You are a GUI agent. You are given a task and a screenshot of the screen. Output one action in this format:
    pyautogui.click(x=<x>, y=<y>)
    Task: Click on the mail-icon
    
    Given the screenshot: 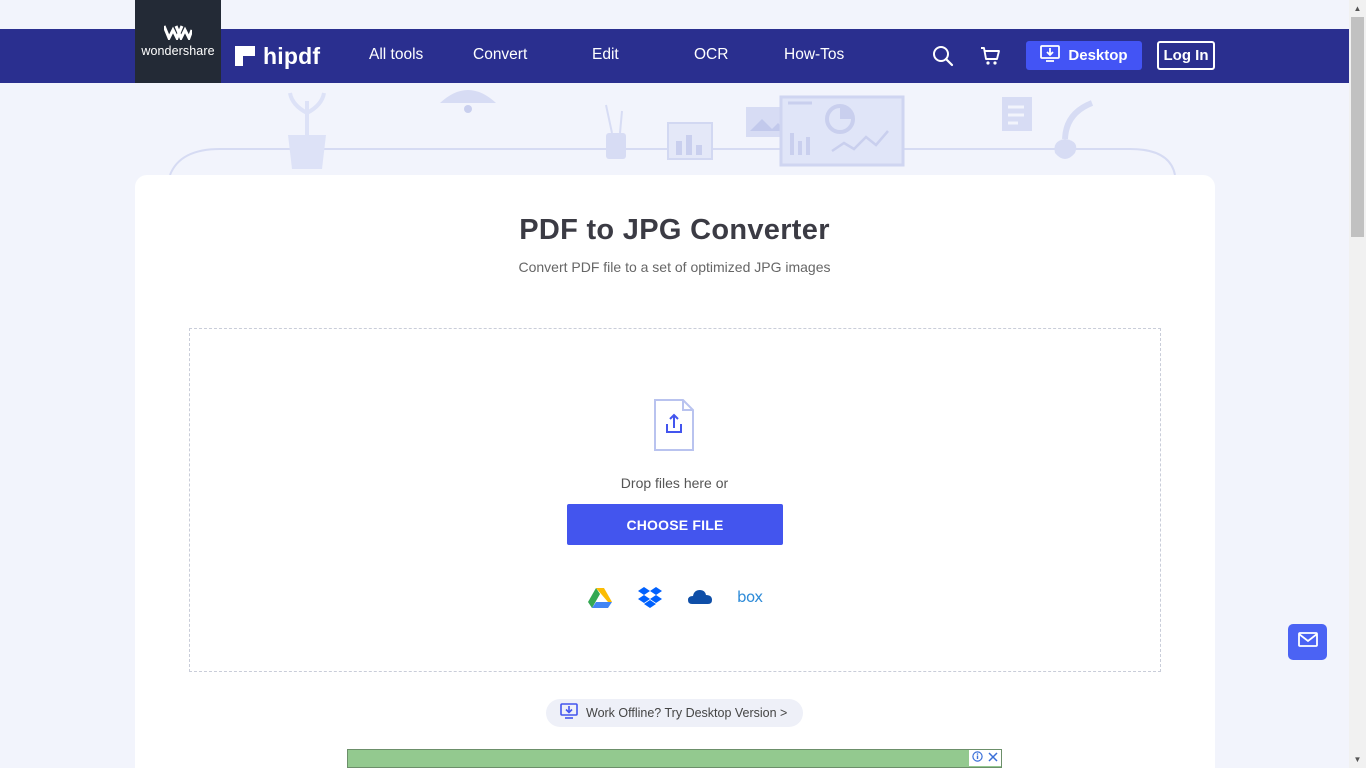 What is the action you would take?
    pyautogui.click(x=1307, y=642)
    